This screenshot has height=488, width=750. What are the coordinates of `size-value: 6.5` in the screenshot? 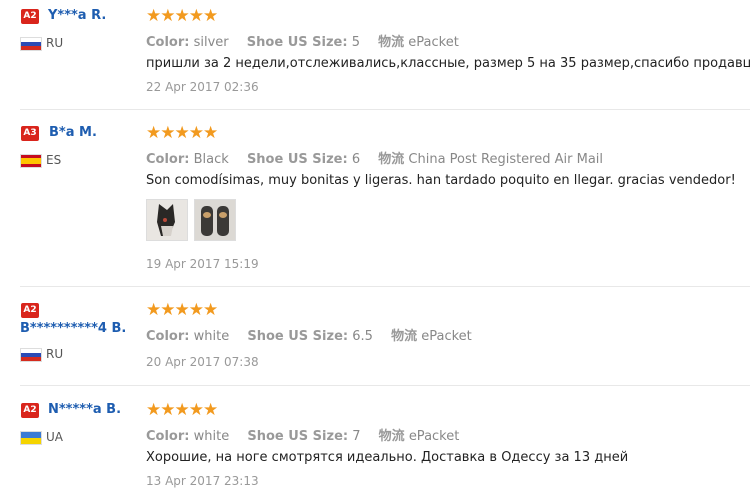 It's located at (362, 336).